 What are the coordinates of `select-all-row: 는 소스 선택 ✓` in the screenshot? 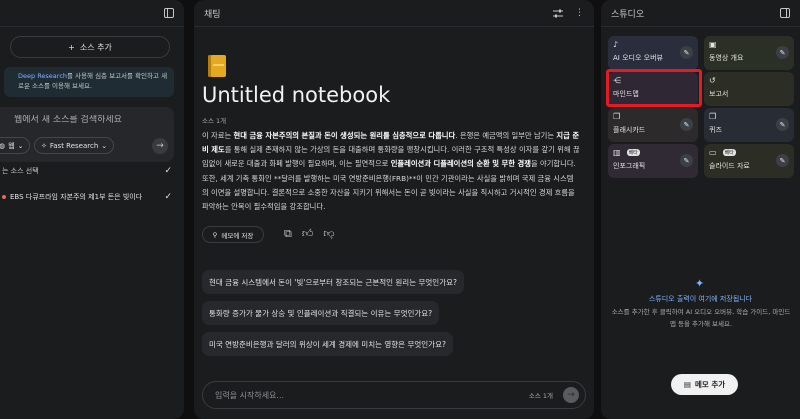 It's located at (87, 171).